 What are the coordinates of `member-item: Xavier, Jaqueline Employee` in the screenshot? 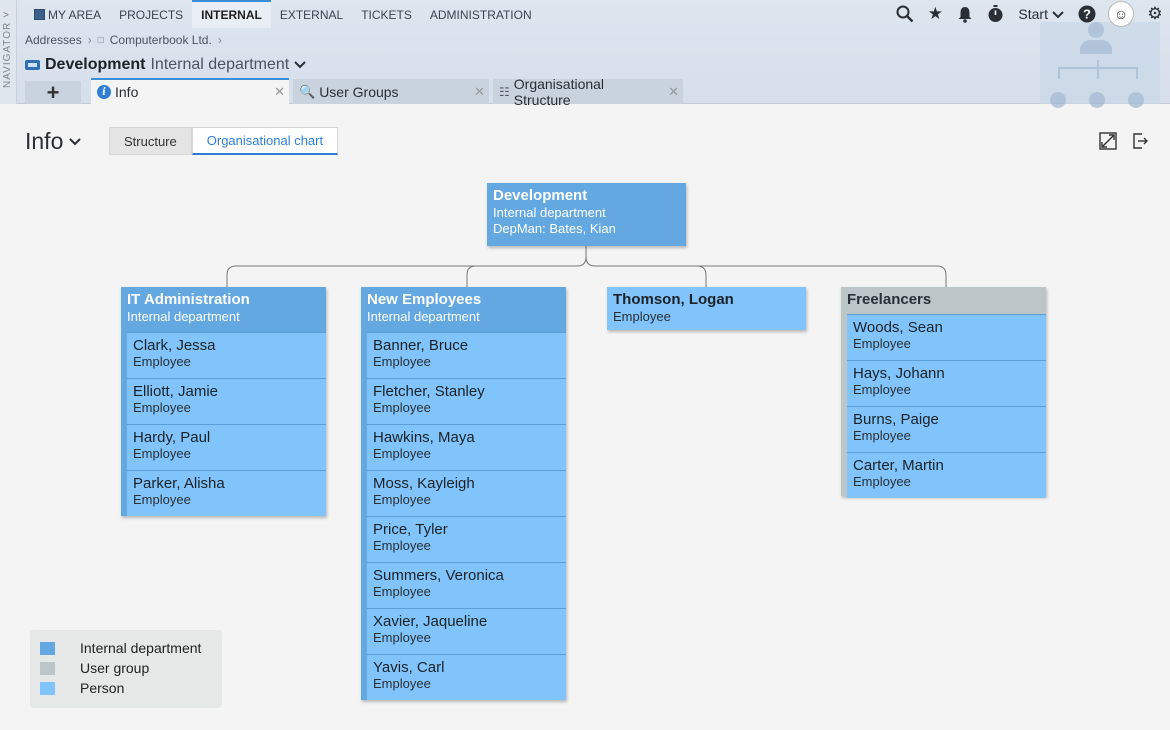 It's located at (466, 631).